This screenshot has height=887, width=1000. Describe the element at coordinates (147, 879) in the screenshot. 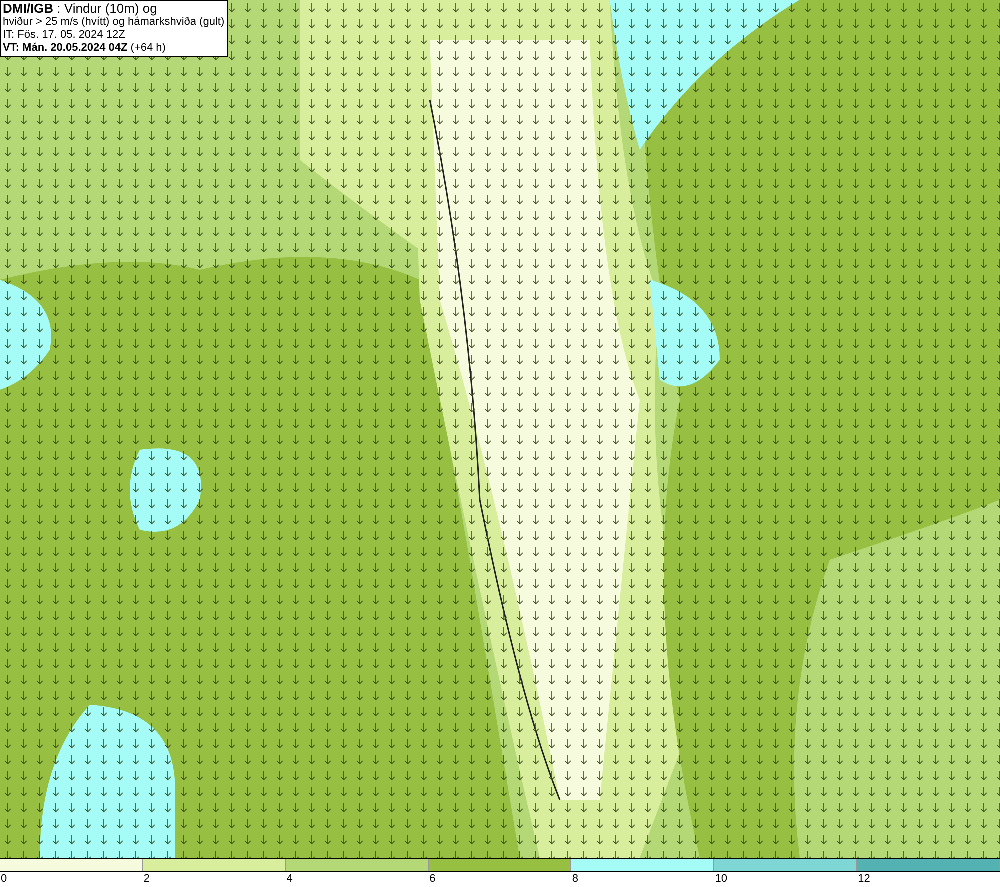

I see `legend-label: 2` at that location.